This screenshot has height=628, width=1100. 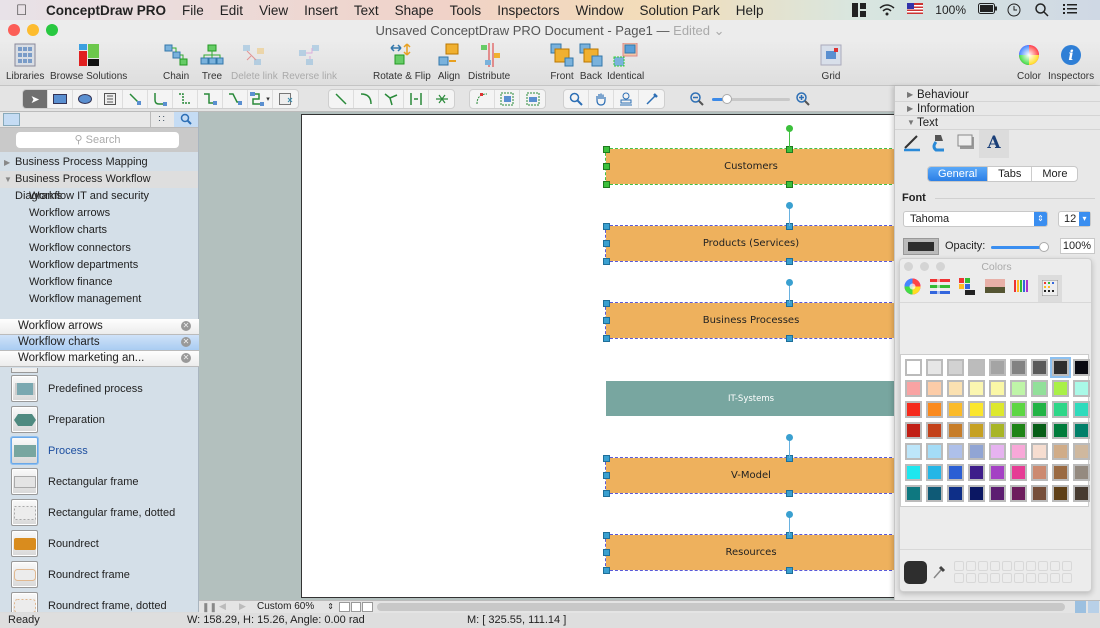 I want to click on previous-page-icon: ◀, so click(x=222, y=606).